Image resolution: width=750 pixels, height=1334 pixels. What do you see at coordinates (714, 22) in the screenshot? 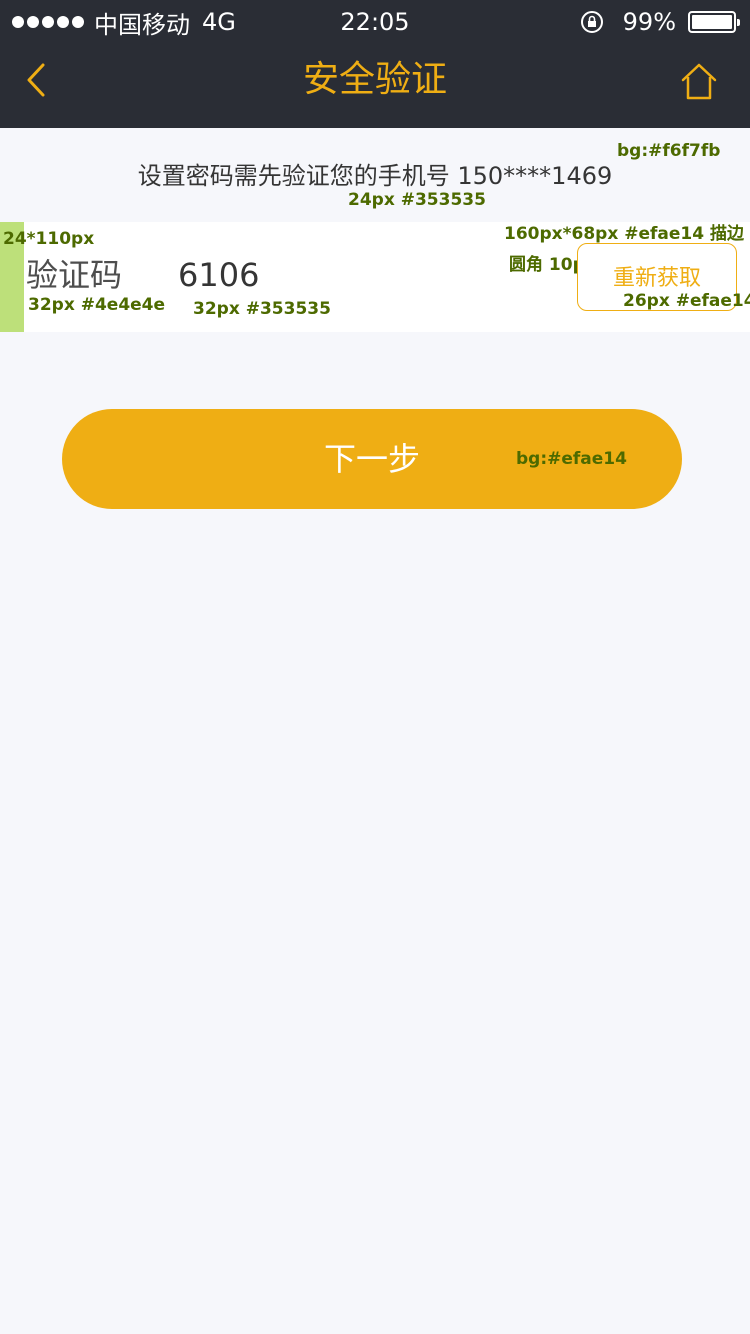
I see `battery-icon` at bounding box center [714, 22].